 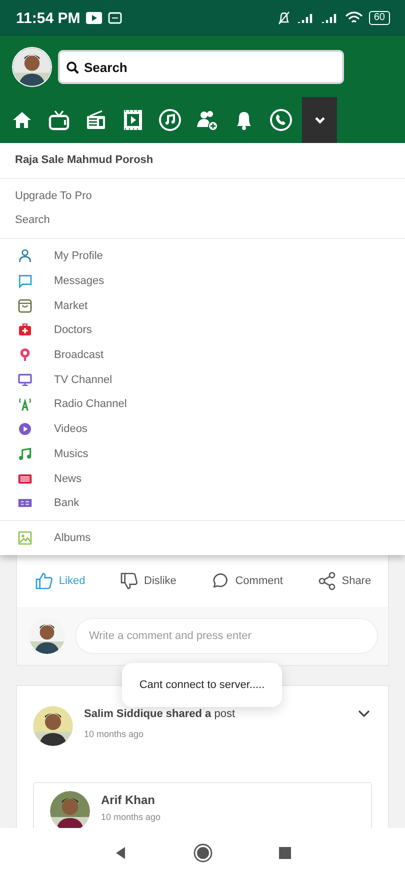 What do you see at coordinates (202, 853) in the screenshot?
I see `home-button-icon` at bounding box center [202, 853].